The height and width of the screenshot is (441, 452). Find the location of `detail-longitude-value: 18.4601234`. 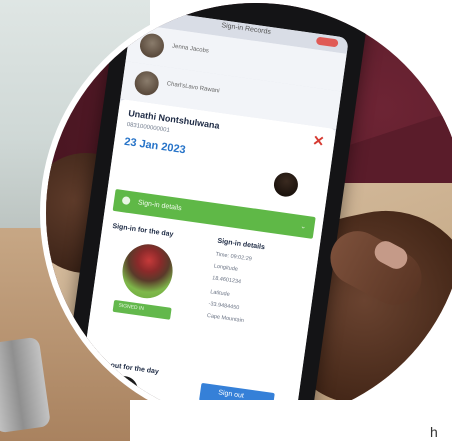

detail-longitude-value: 18.4601234 is located at coordinates (226, 280).